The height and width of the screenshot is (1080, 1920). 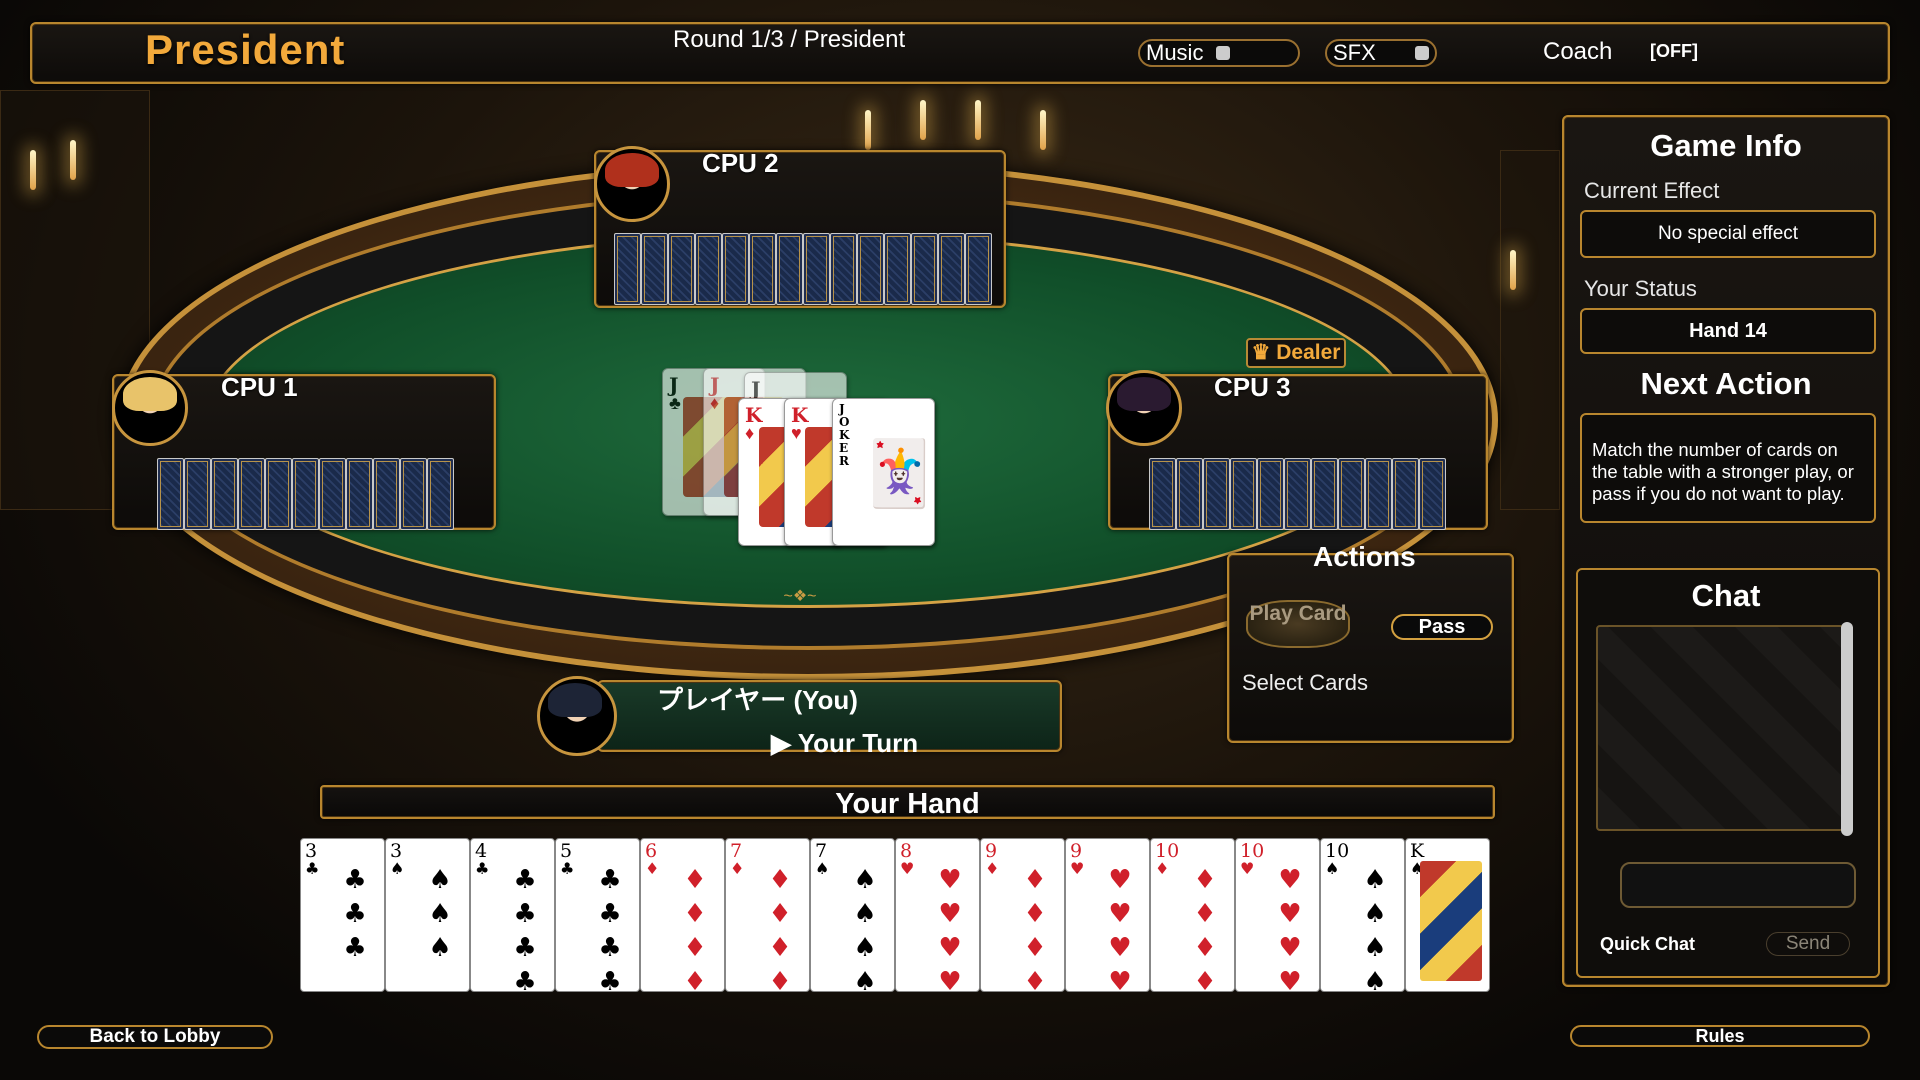 I want to click on hand-card-suit: ♣, so click(x=312, y=868).